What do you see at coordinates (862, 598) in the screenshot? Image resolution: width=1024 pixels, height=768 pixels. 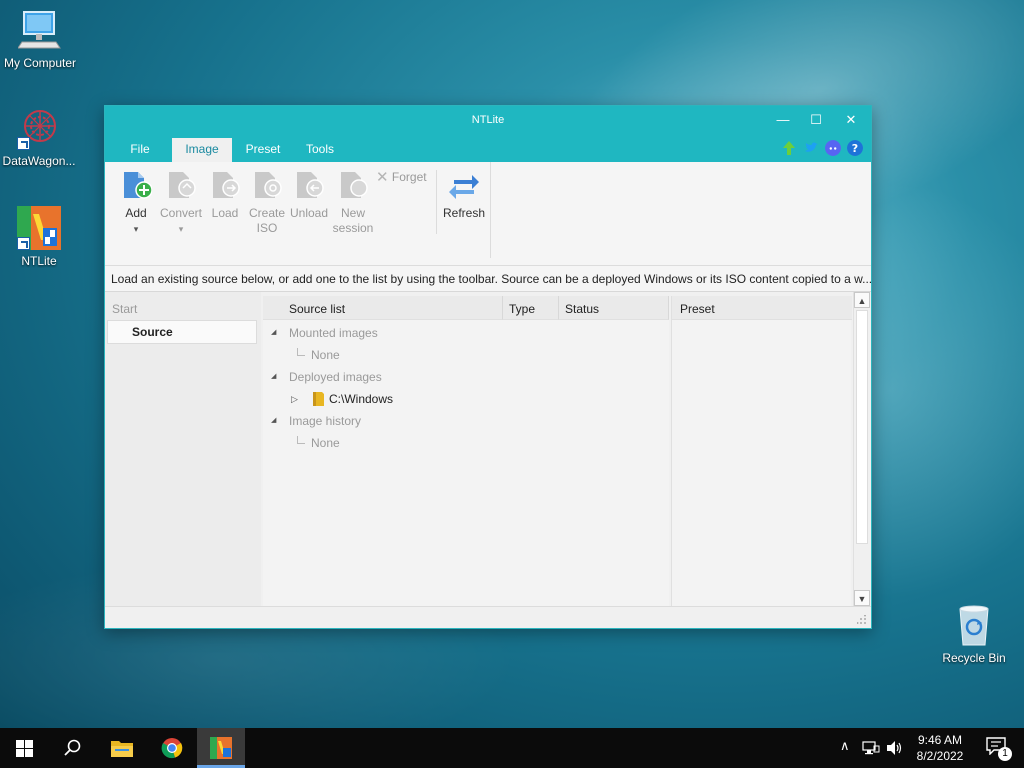 I see `scroll-down-icon: ▼` at bounding box center [862, 598].